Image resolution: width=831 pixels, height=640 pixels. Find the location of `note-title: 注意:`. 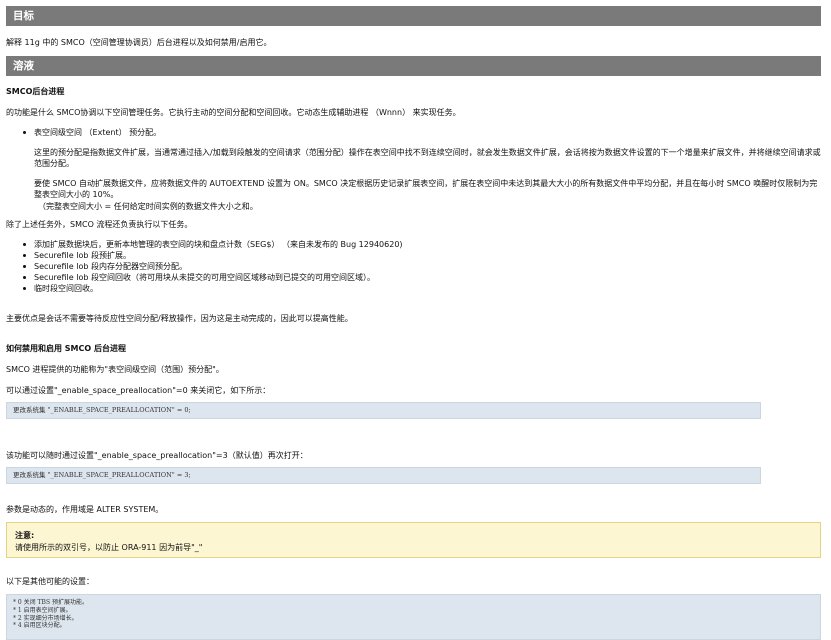

note-title: 注意: is located at coordinates (25, 535).